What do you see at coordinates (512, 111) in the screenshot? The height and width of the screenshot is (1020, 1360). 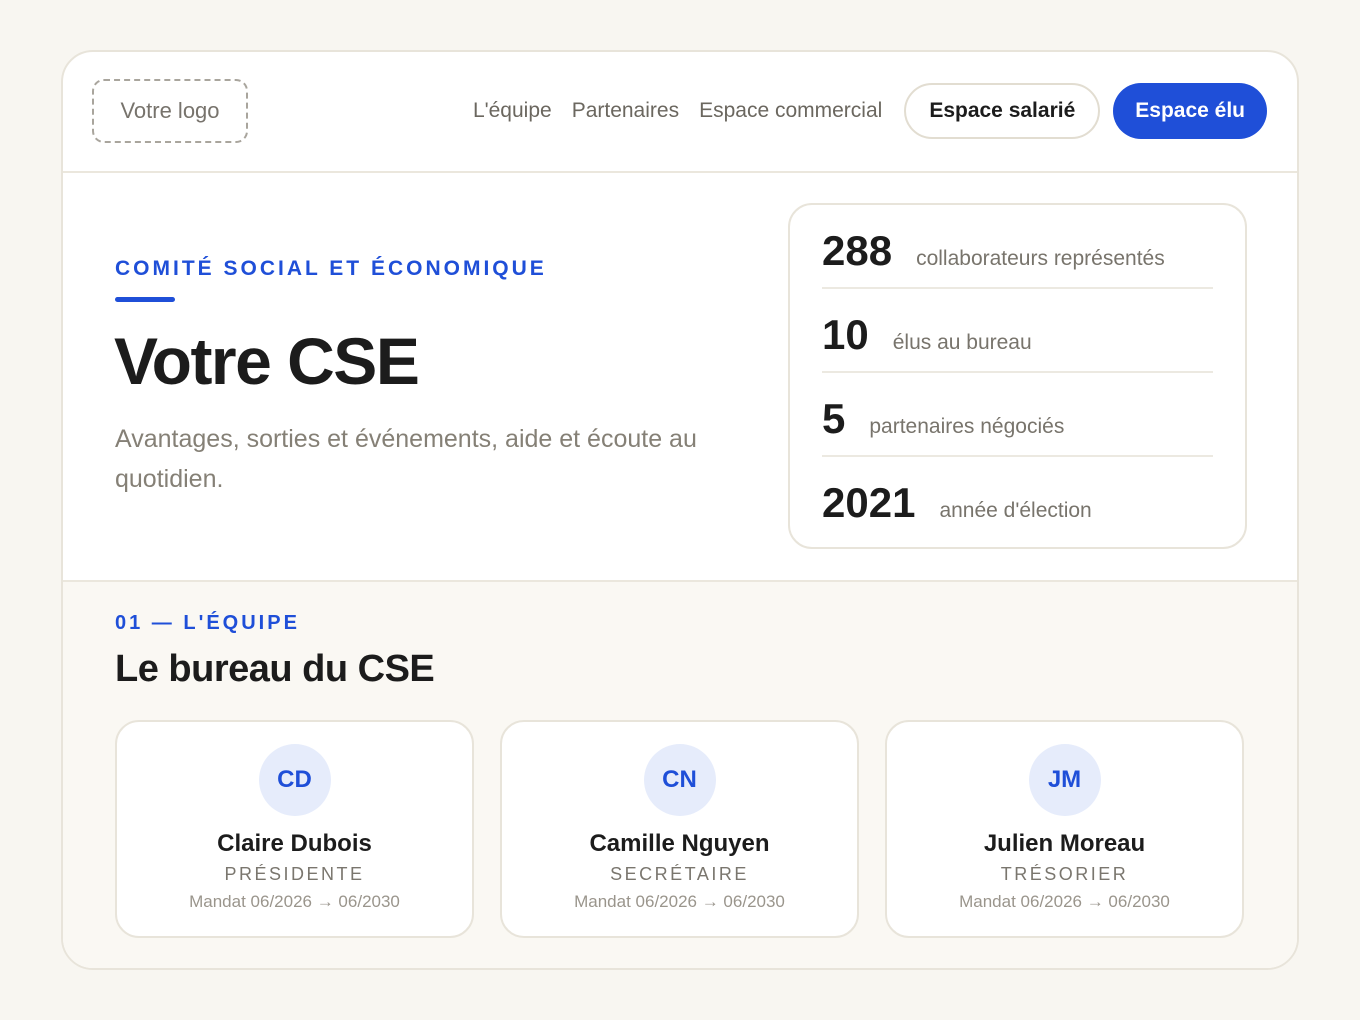 I see `nav-link-equipe: L'équipe` at bounding box center [512, 111].